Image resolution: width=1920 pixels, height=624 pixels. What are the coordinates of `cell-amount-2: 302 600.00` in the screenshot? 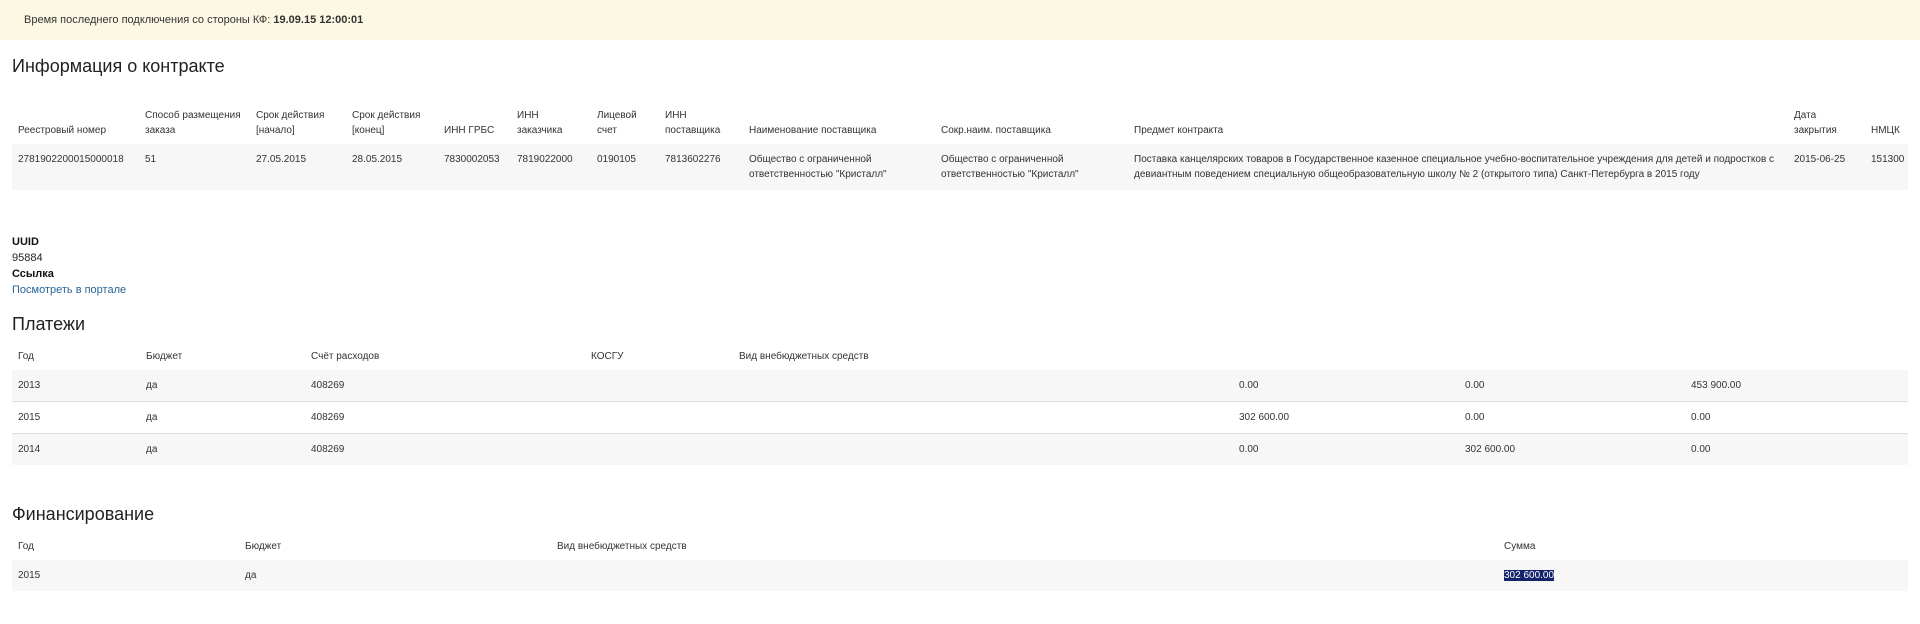 It's located at (1572, 449).